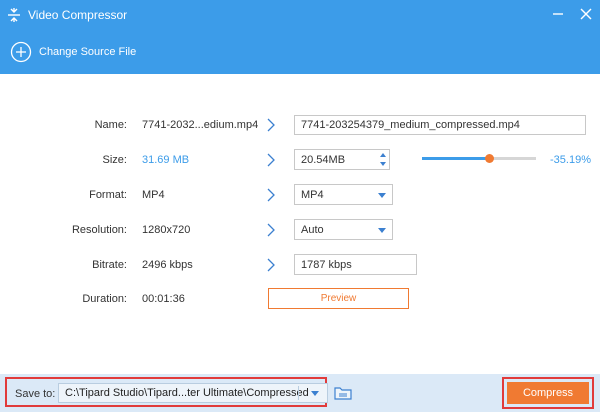  What do you see at coordinates (14, 15) in the screenshot?
I see `compress-icon` at bounding box center [14, 15].